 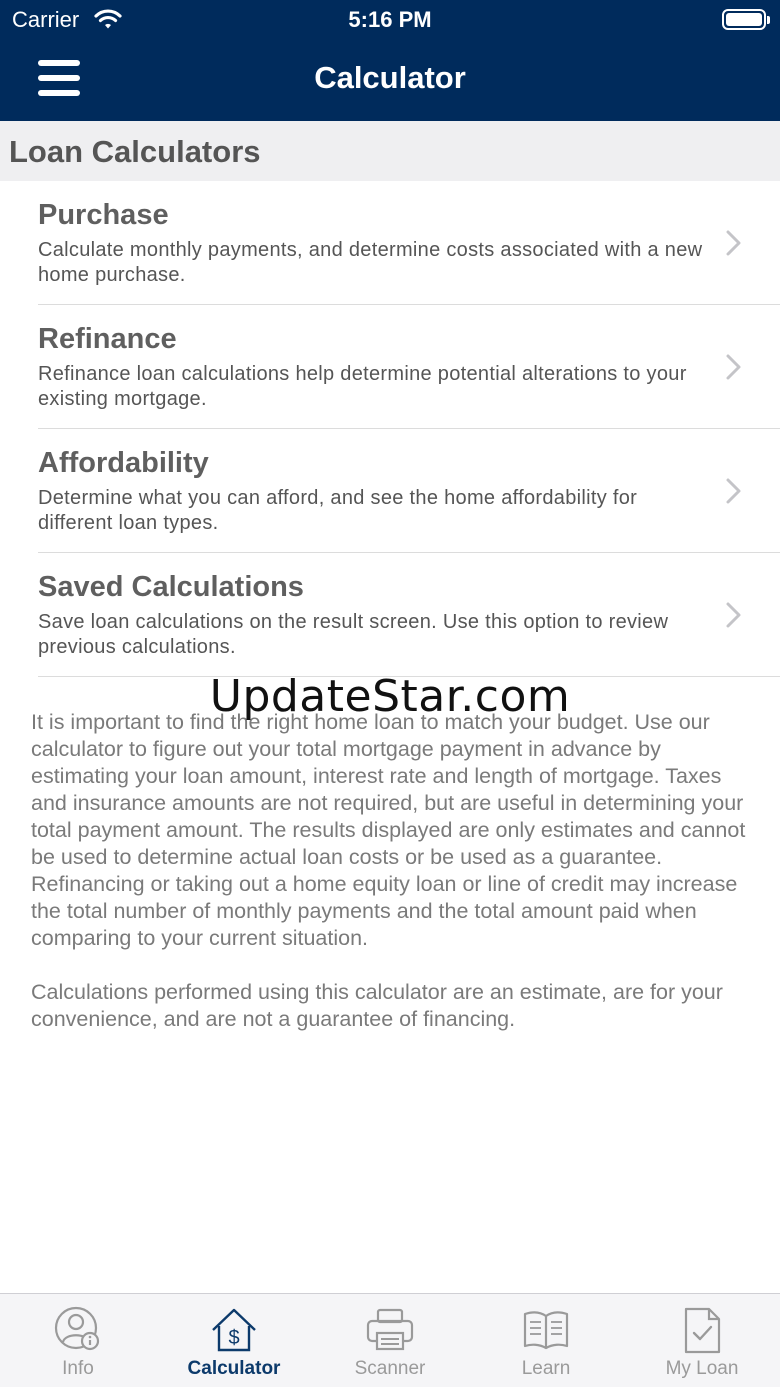 What do you see at coordinates (135, 151) in the screenshot?
I see `section-title: Loan Calculators` at bounding box center [135, 151].